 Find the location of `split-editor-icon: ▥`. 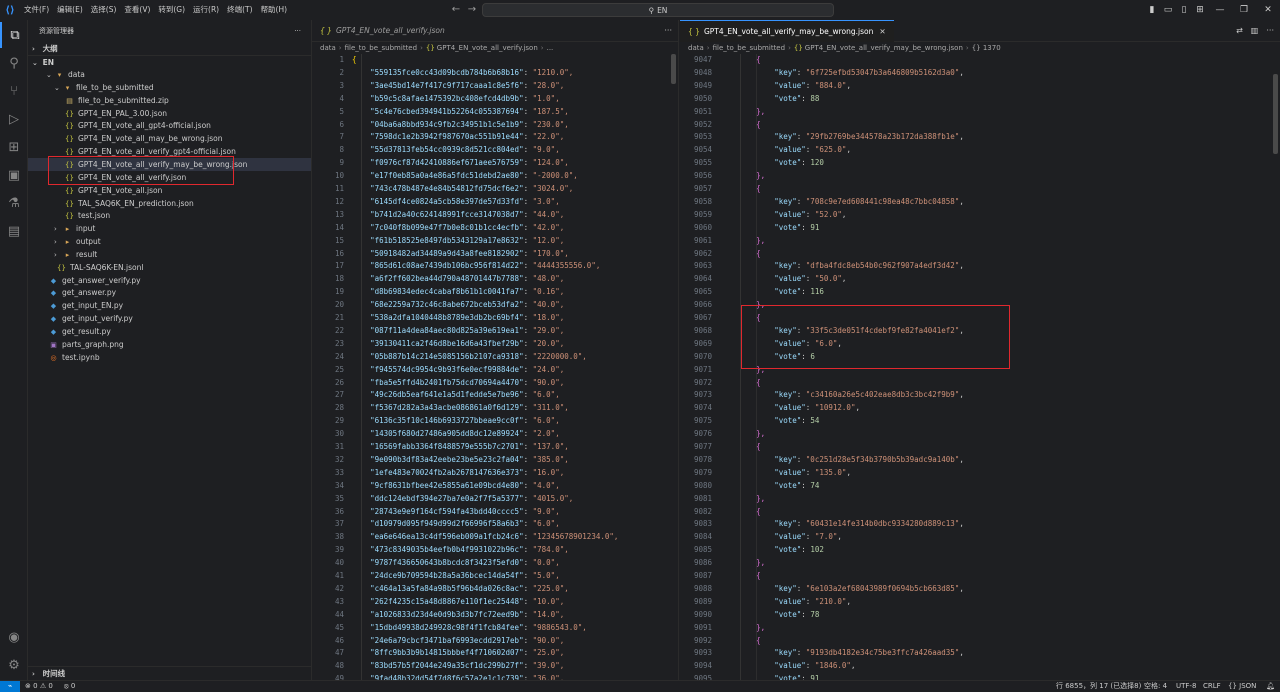

split-editor-icon: ▥ is located at coordinates (1255, 31).